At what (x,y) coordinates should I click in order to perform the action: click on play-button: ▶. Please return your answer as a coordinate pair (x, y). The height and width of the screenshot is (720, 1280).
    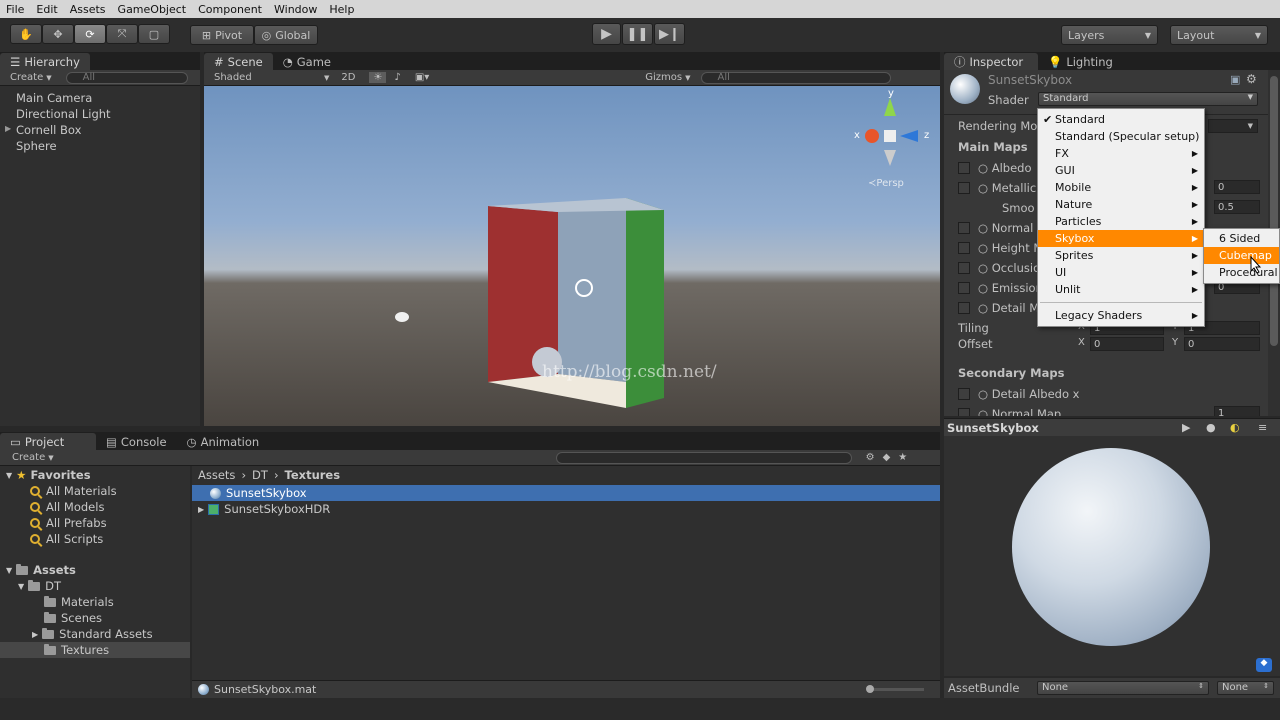
    Looking at the image, I should click on (606, 34).